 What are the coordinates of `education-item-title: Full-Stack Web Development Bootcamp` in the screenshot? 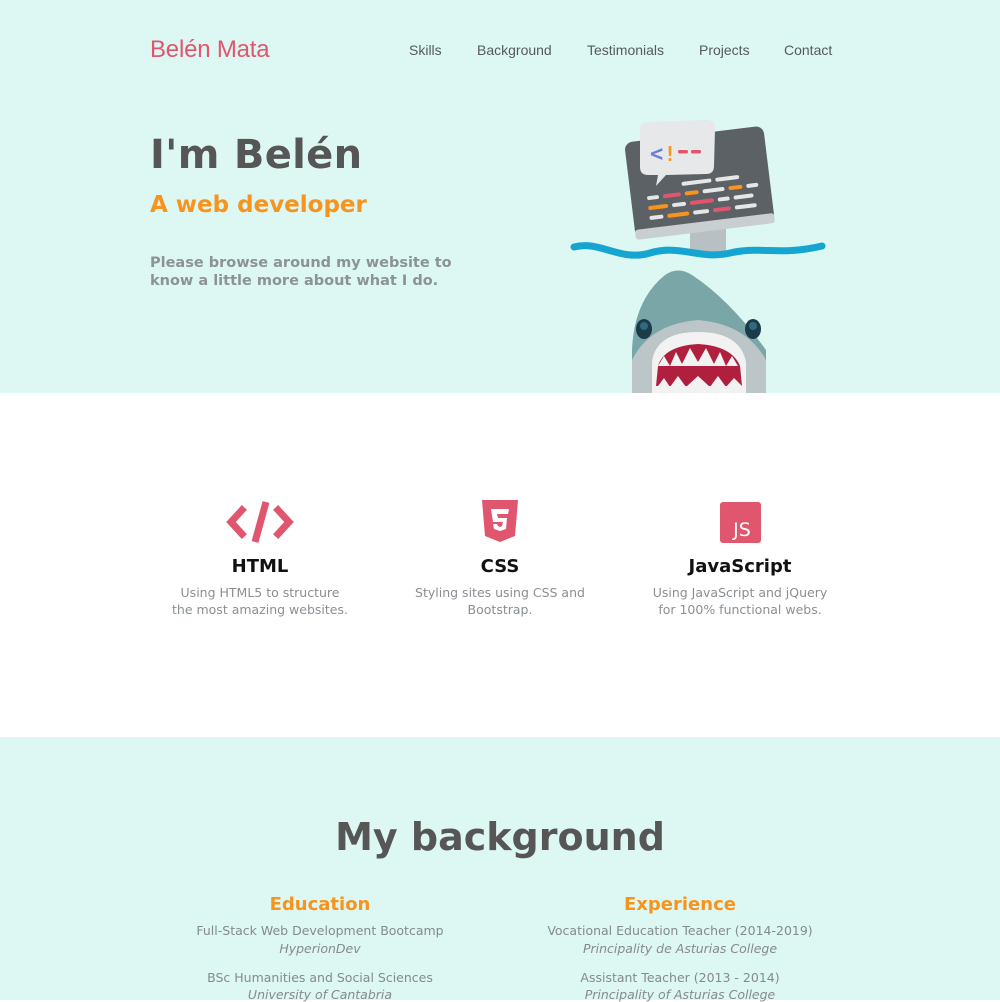 It's located at (320, 930).